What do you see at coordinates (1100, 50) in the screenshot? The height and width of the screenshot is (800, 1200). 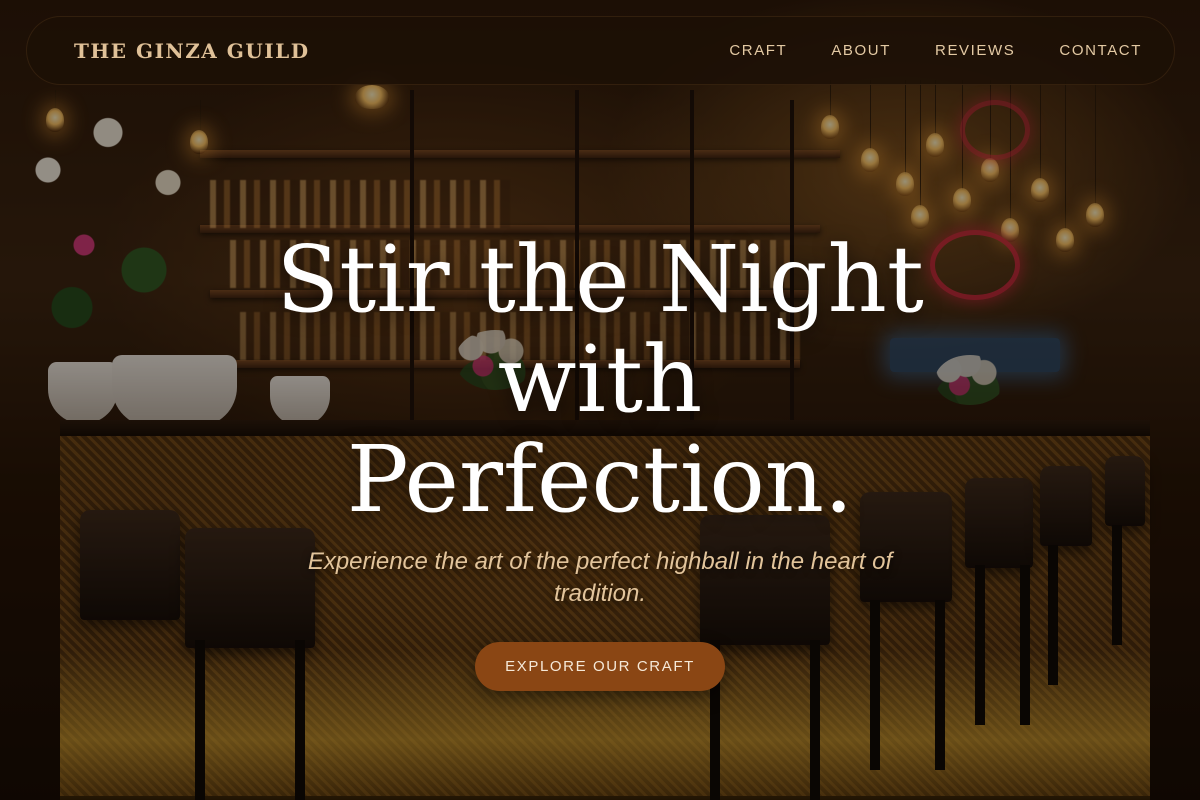 I see `nav-link-contact: CONTACT` at bounding box center [1100, 50].